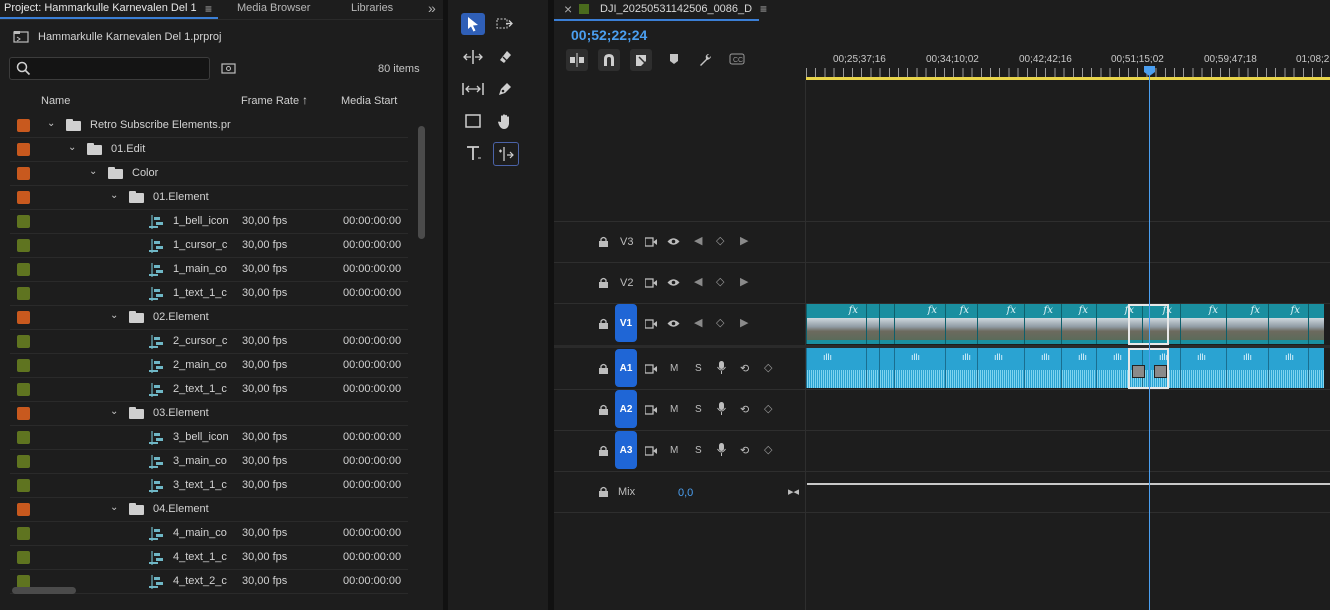  I want to click on mix-go-to-end-icon: ▸◂, so click(793, 491).